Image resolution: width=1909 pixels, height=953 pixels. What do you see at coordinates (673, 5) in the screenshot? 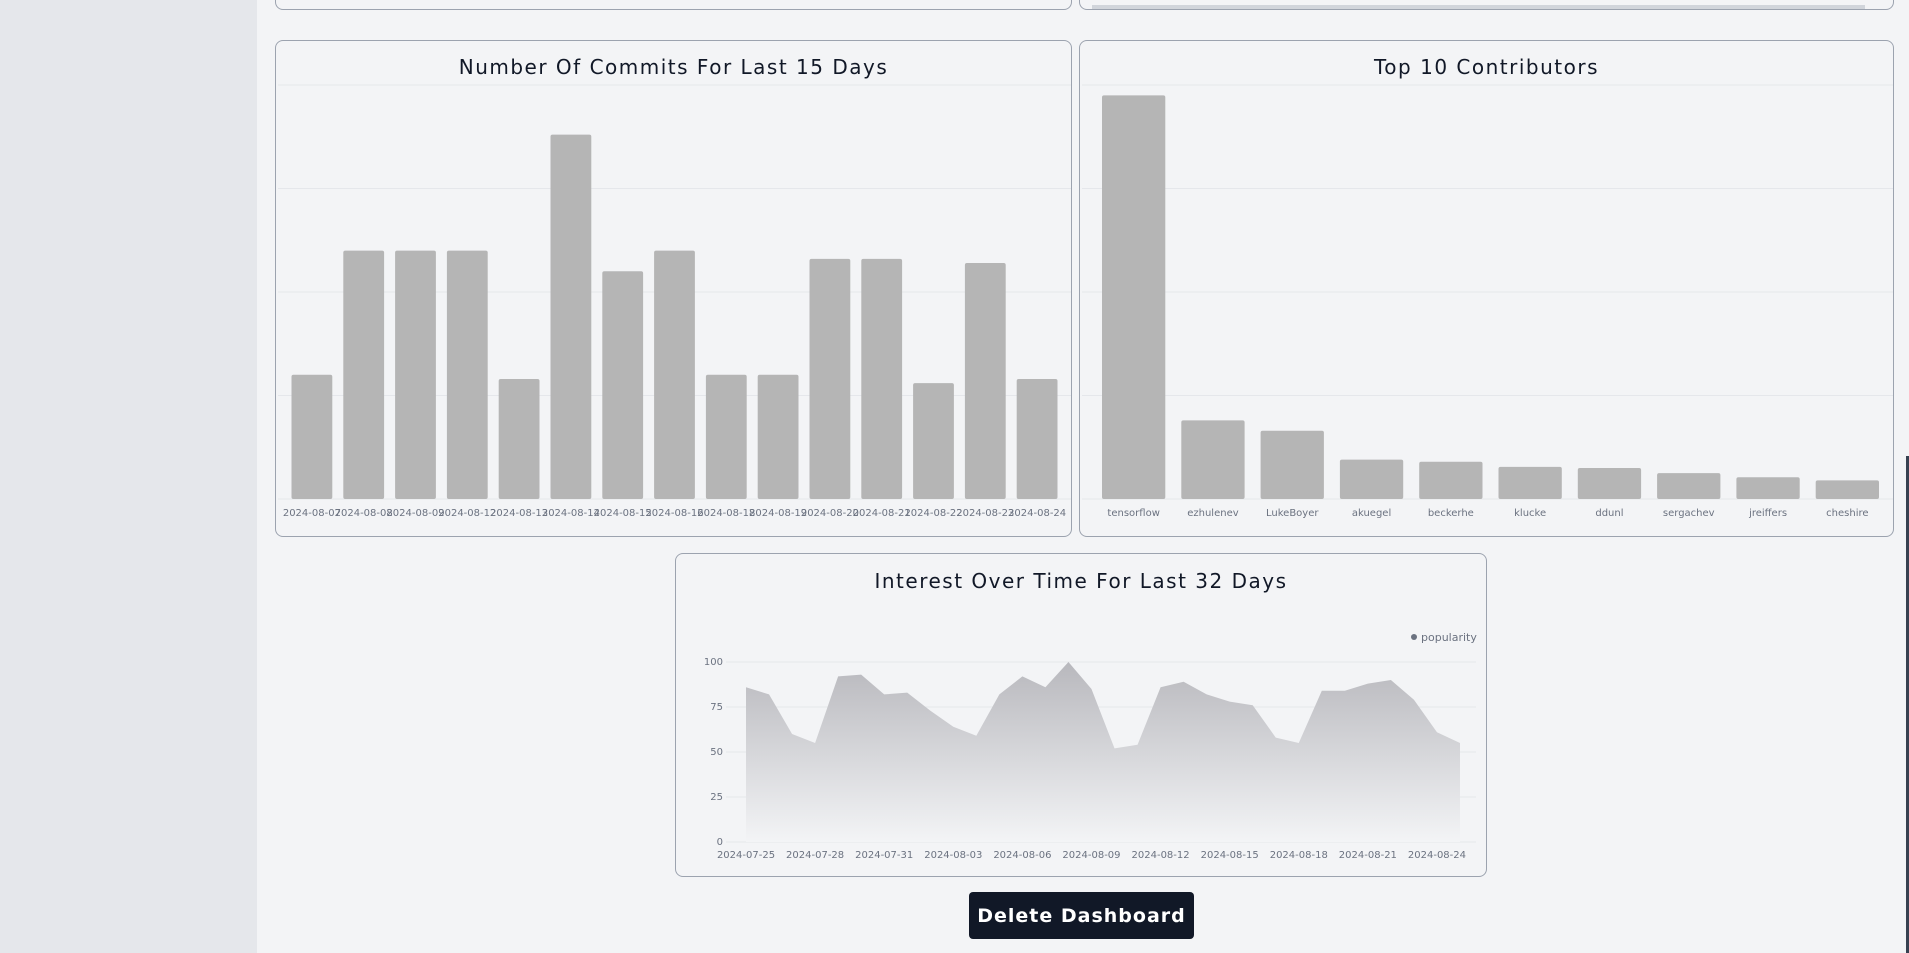
I see `card-top-left-partial` at bounding box center [673, 5].